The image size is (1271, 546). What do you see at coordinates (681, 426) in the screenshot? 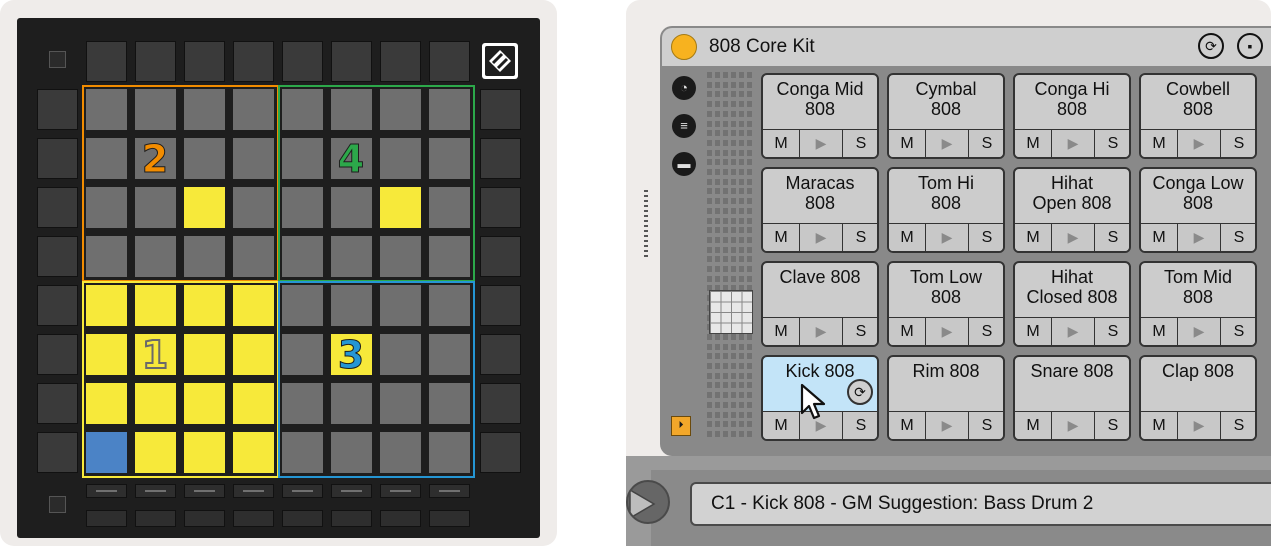
I see `chain-toggle-icon: ⏵` at bounding box center [681, 426].